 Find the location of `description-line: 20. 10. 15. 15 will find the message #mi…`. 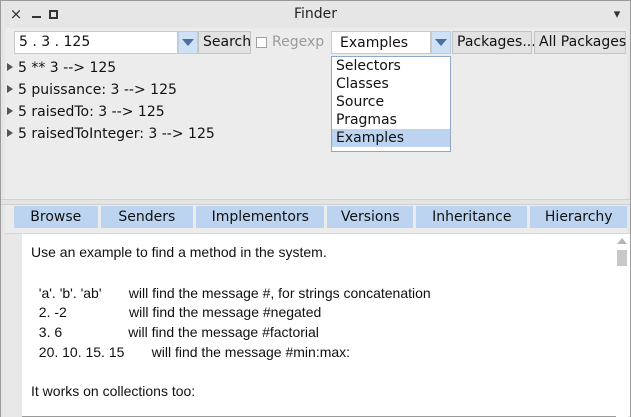

description-line: 20. 10. 15. 15 will find the message #mi… is located at coordinates (191, 352).